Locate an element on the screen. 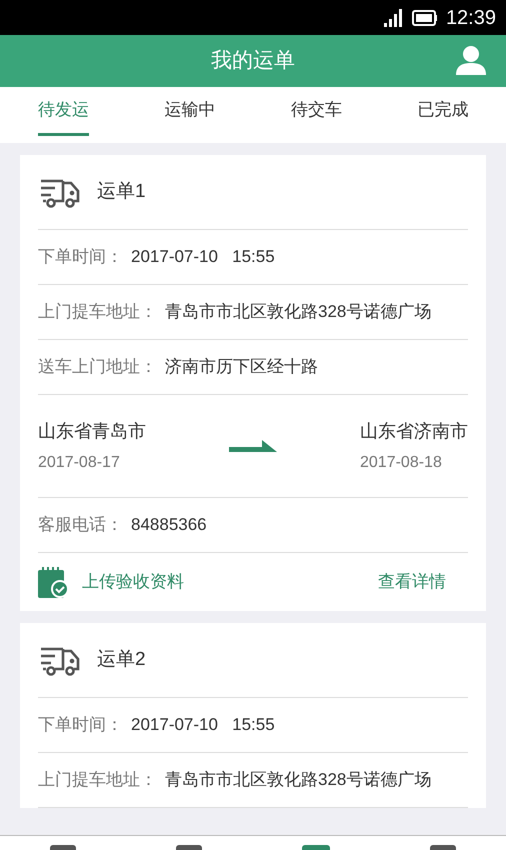 This screenshot has height=850, width=506. origin-city: 山东省青岛市 is located at coordinates (92, 431).